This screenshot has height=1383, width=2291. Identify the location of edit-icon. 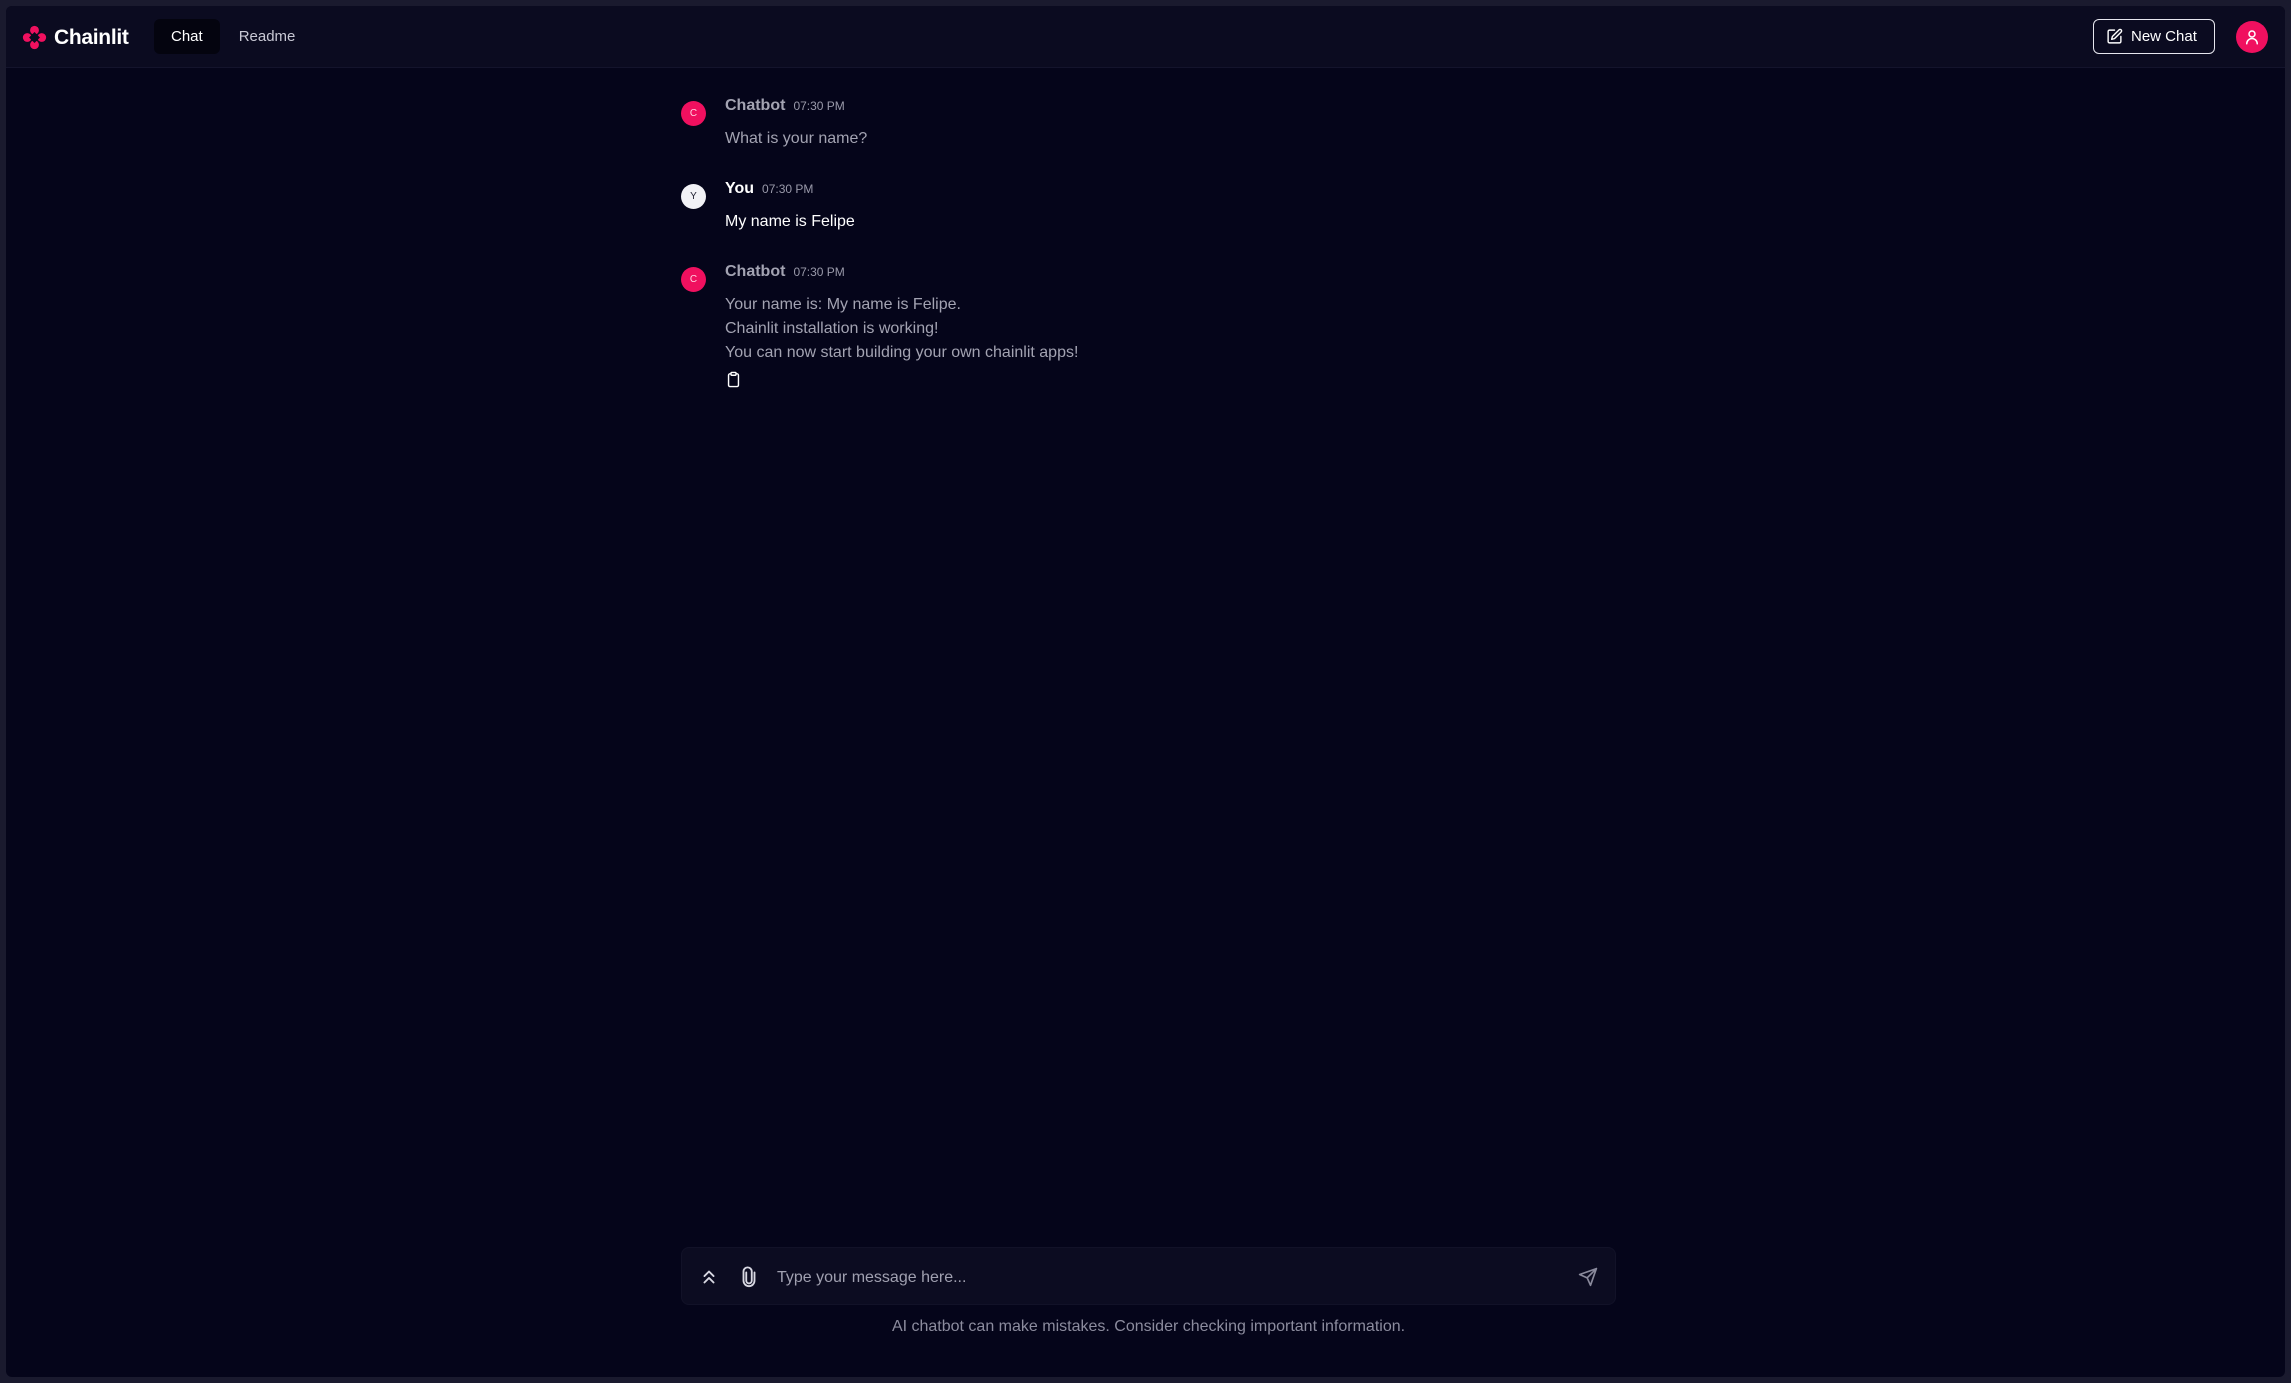
(2115, 36).